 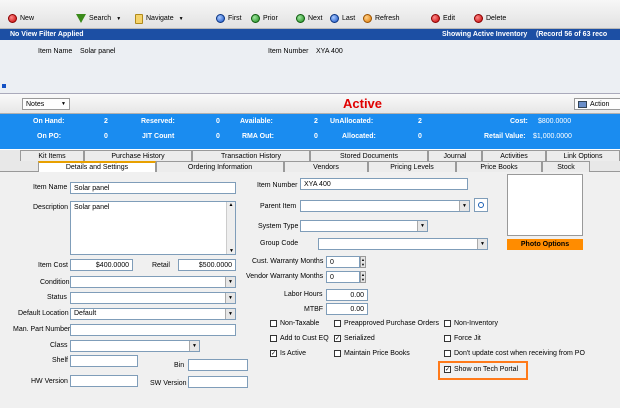 I want to click on delete-icon, so click(x=478, y=18).